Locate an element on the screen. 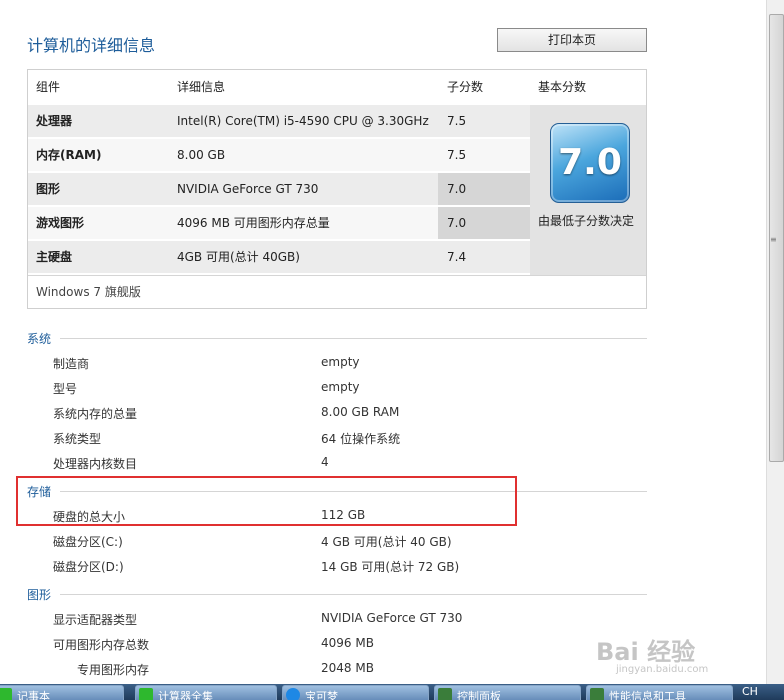 Image resolution: width=784 pixels, height=700 pixels. notepad-icon is located at coordinates (6, 694).